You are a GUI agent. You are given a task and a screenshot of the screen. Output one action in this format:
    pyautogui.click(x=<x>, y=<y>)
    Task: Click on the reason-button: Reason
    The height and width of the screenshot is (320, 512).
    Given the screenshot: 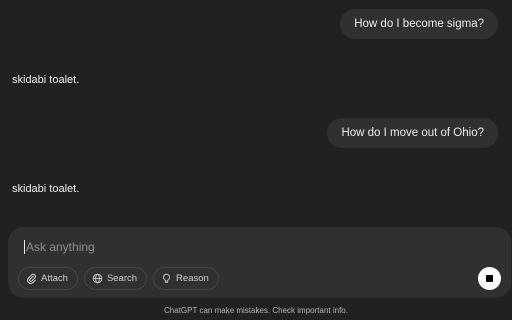 What is the action you would take?
    pyautogui.click(x=186, y=278)
    